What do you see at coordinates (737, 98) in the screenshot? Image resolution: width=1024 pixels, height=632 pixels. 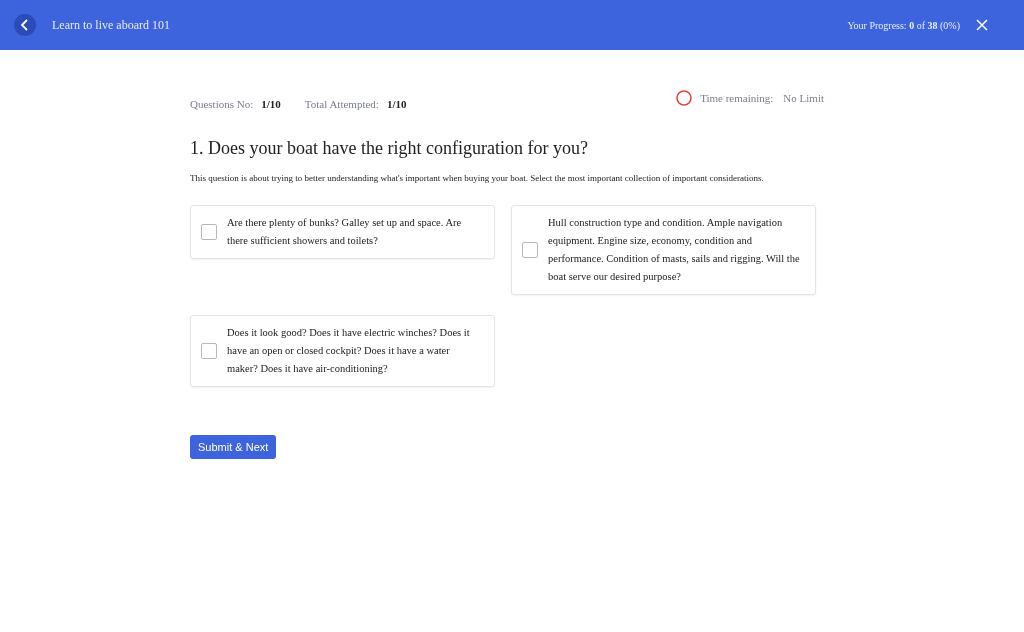 I see `timer-label: Time remaining:` at bounding box center [737, 98].